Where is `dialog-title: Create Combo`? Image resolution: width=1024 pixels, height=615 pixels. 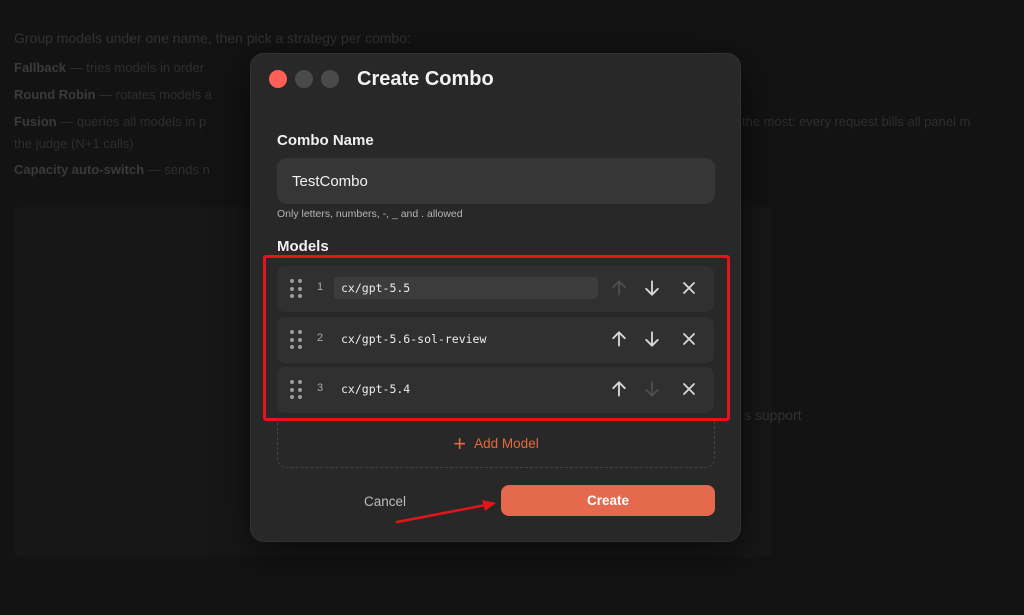
dialog-title: Create Combo is located at coordinates (425, 79).